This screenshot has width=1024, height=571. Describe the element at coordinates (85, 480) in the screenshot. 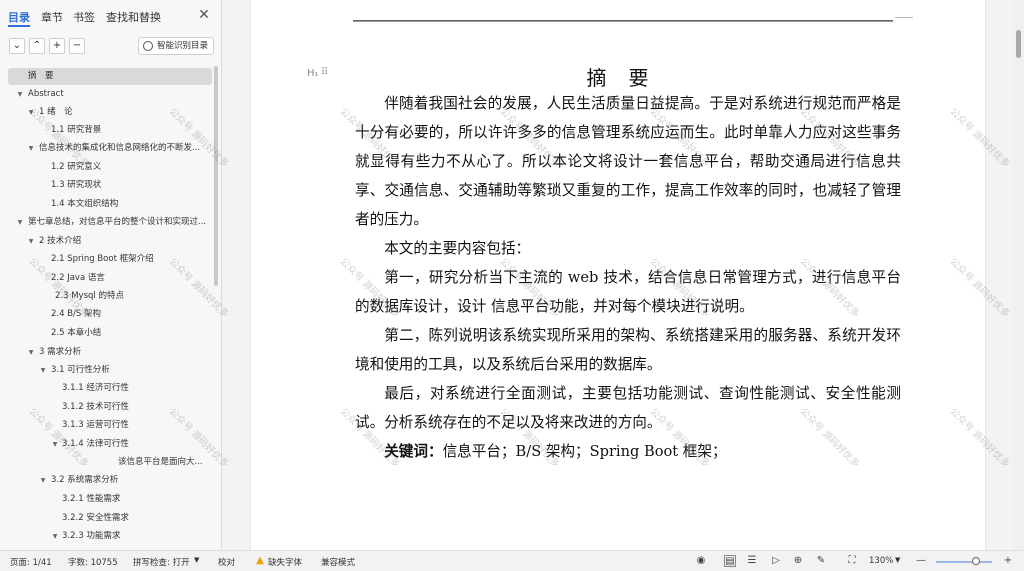

I see `toc-item-label: 3.2 系统需求分析` at that location.